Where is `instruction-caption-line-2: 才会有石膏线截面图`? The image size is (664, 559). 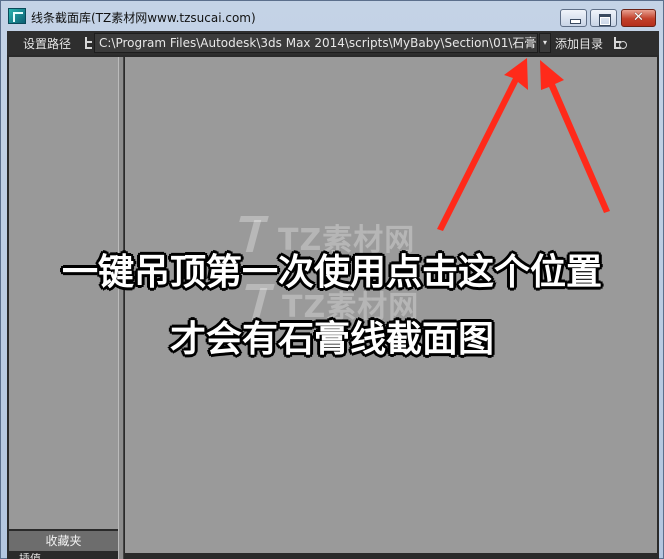
instruction-caption-line-2: 才会有石膏线截面图 is located at coordinates (332, 339).